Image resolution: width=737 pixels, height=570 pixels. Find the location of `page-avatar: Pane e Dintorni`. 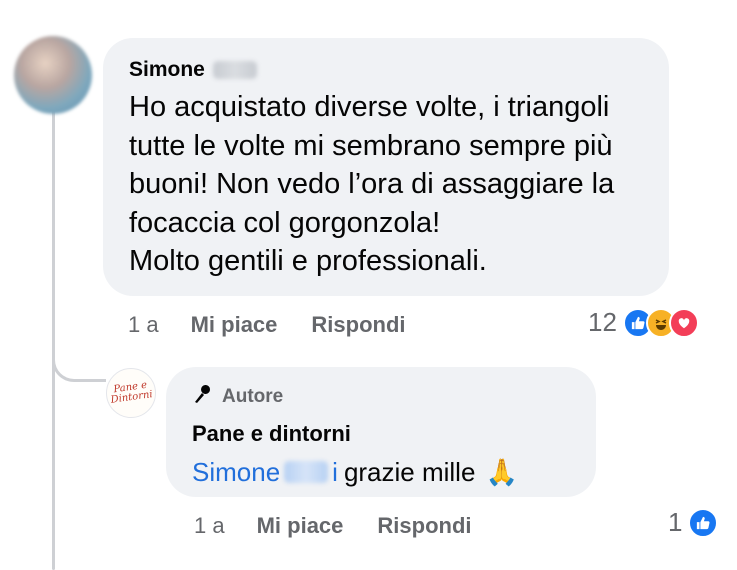

page-avatar: Pane e Dintorni is located at coordinates (131, 393).